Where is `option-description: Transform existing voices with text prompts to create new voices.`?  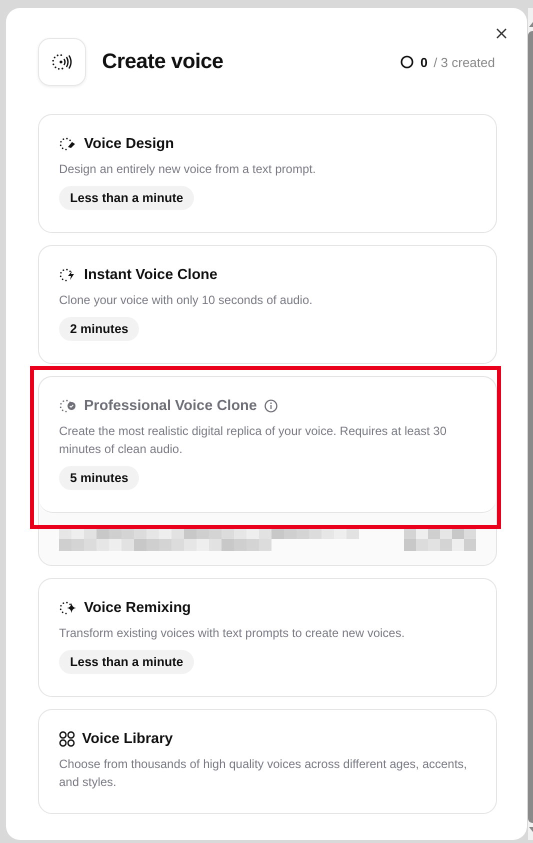 option-description: Transform existing voices with text prompts to create new voices. is located at coordinates (232, 633).